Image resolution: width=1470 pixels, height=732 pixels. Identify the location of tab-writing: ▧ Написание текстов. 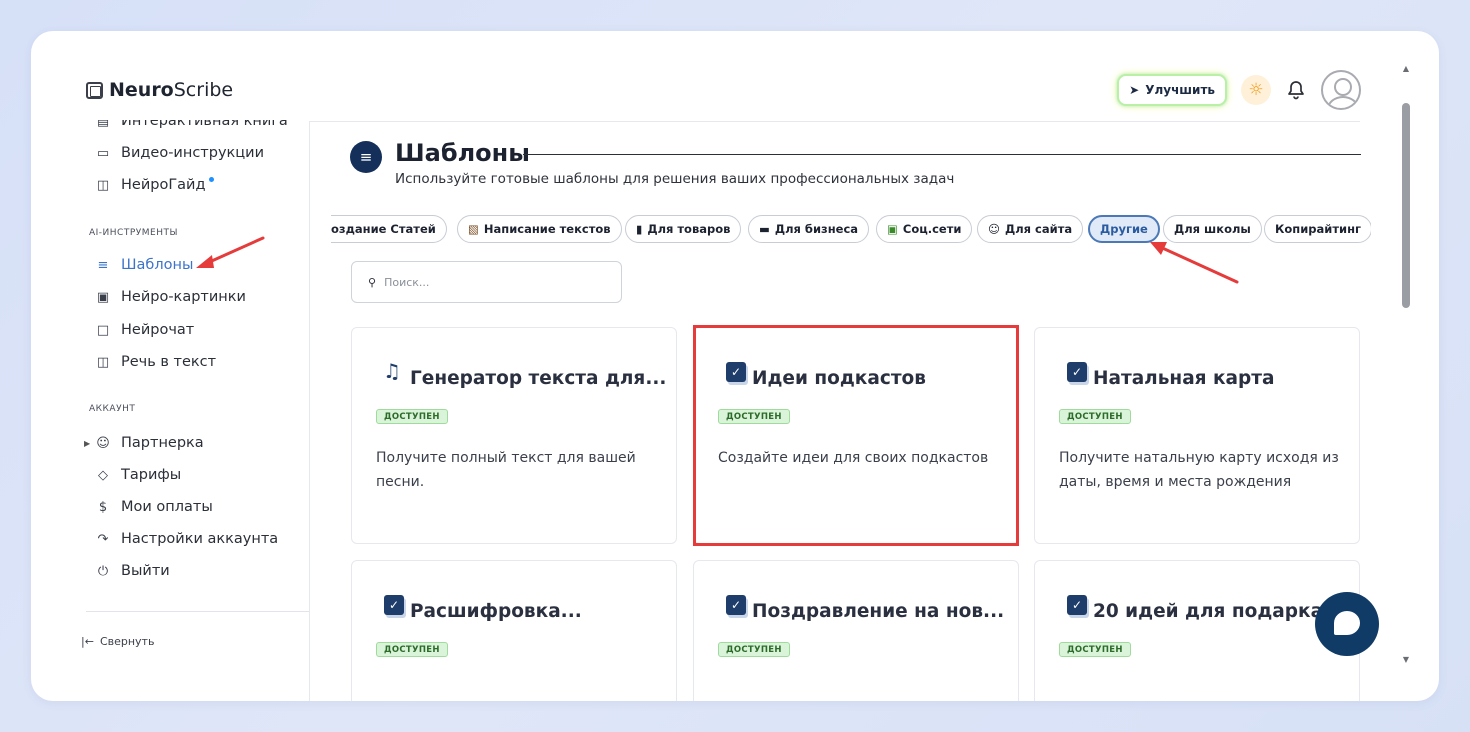
(539, 229).